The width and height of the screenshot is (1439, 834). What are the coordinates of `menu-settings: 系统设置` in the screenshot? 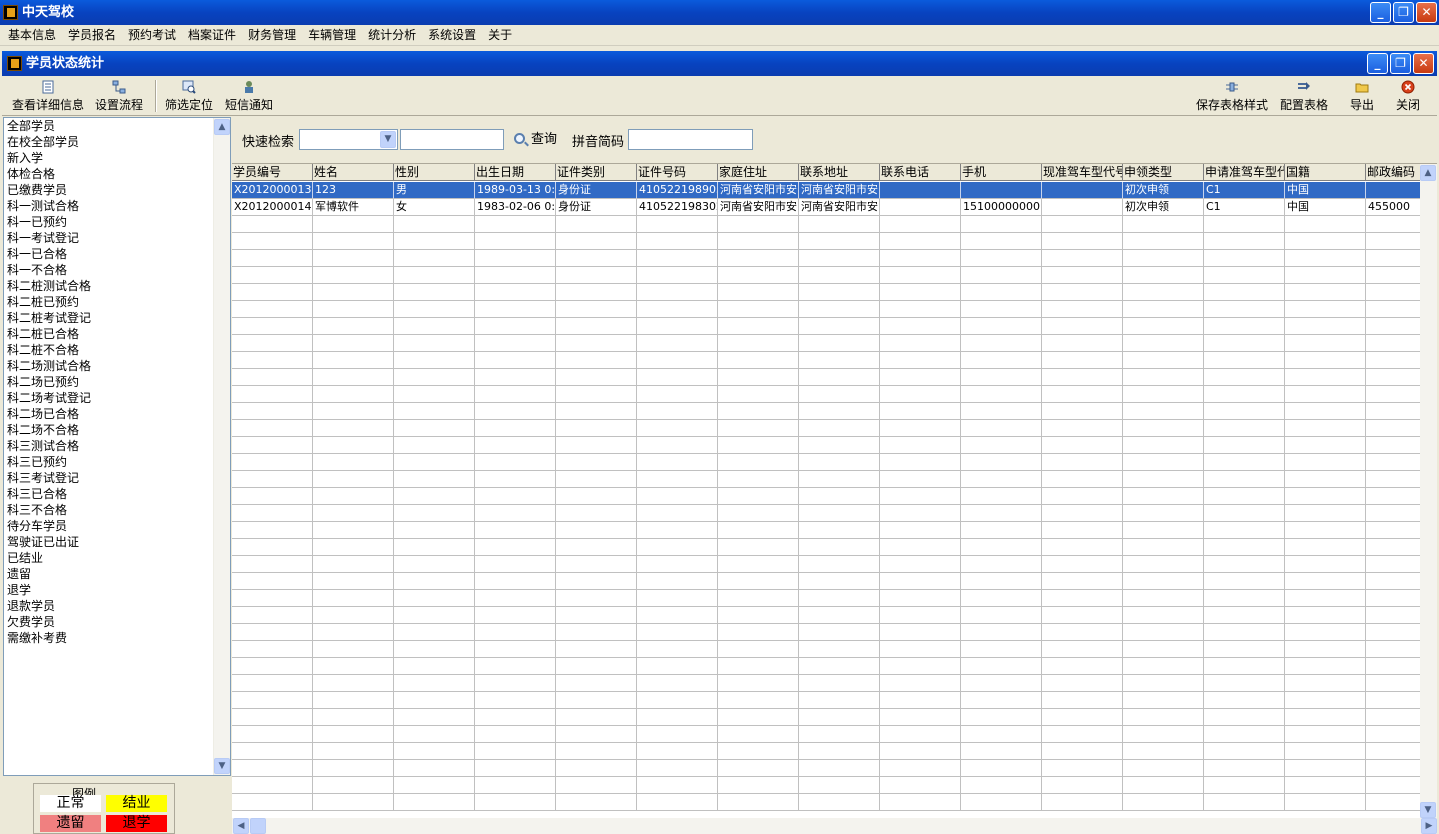 It's located at (452, 35).